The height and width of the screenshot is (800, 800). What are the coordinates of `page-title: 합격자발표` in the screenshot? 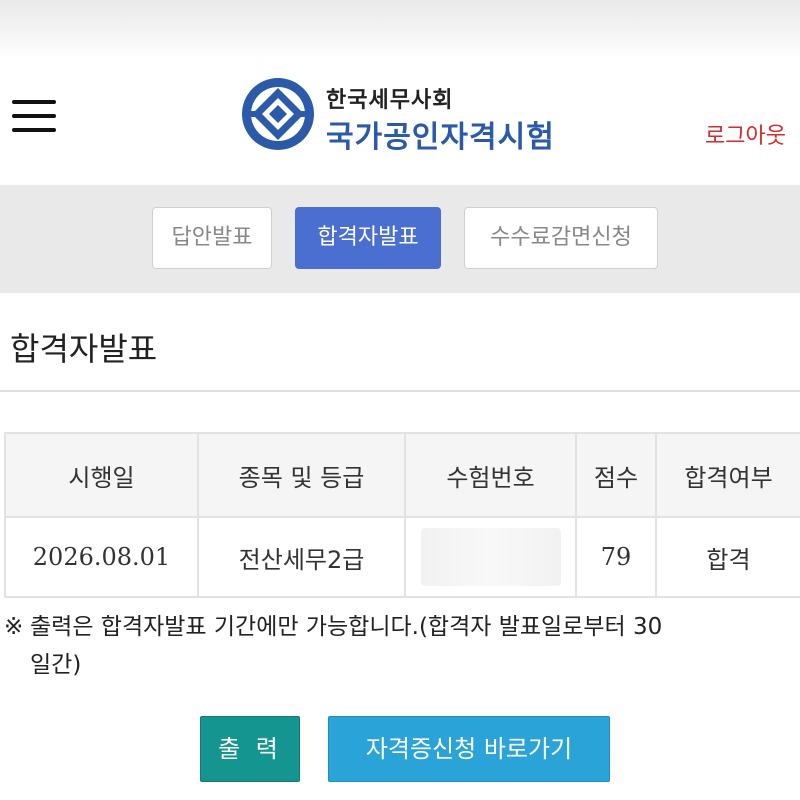 It's located at (84, 349).